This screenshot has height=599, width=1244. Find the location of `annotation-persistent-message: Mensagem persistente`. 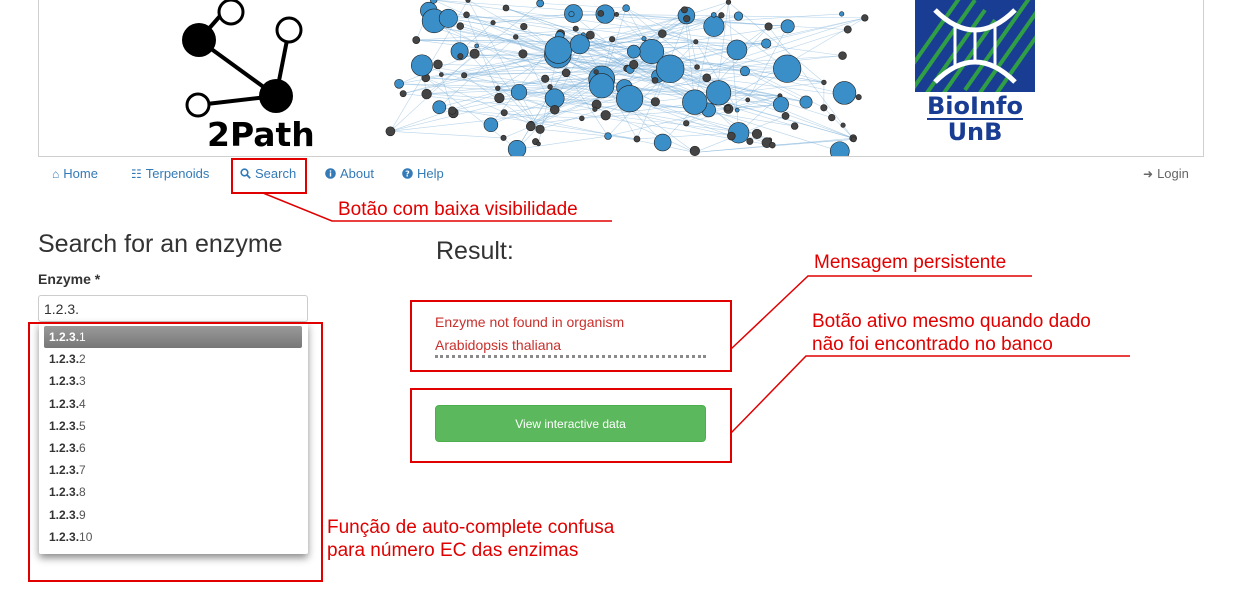

annotation-persistent-message: Mensagem persistente is located at coordinates (910, 262).